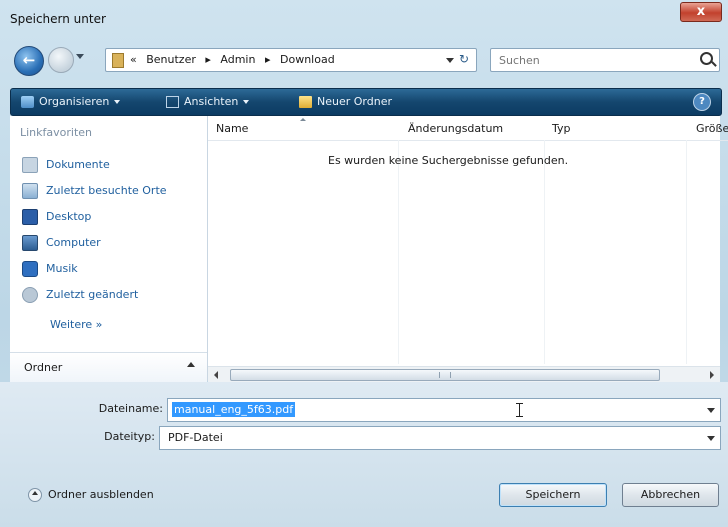  I want to click on new-folder-button: Neuer Ordner, so click(345, 102).